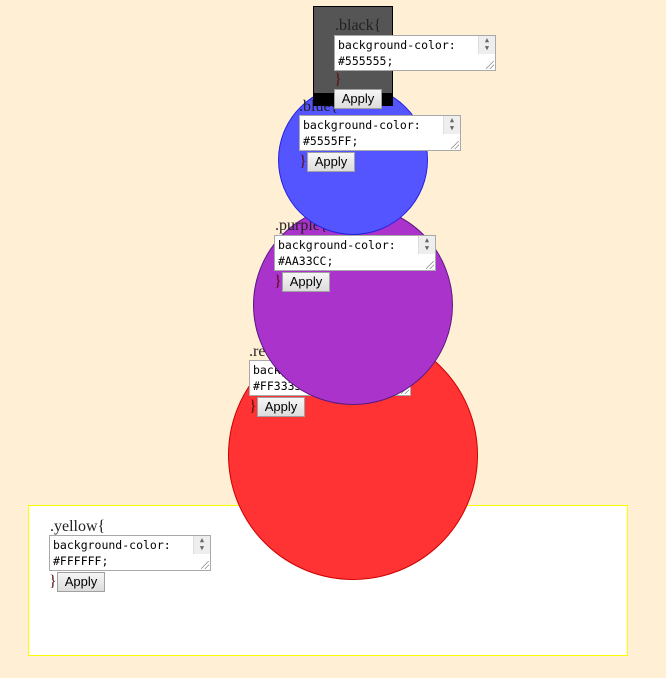 Image resolution: width=666 pixels, height=678 pixels. Describe the element at coordinates (306, 282) in the screenshot. I see `purple-apply-button: Apply` at that location.